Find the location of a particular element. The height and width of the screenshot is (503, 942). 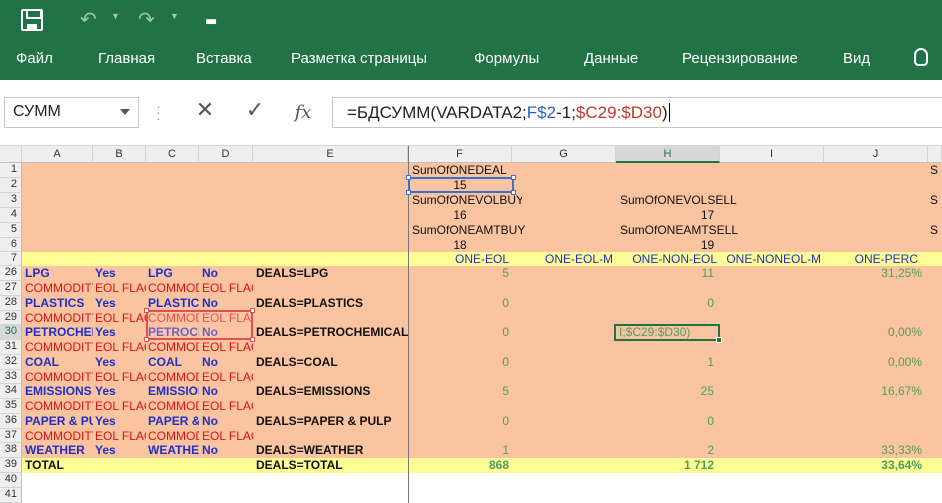

cell-b30: Yes is located at coordinates (120, 332).